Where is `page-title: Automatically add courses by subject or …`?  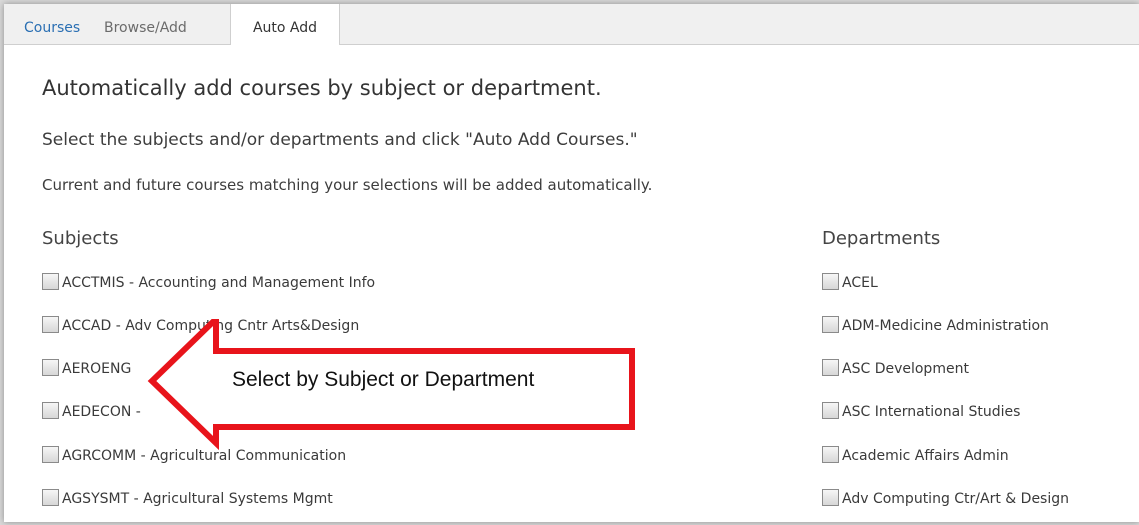
page-title: Automatically add courses by subject or … is located at coordinates (322, 88).